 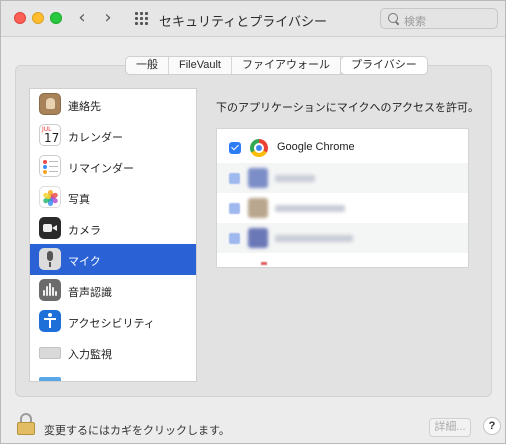 I want to click on lock-icon, so click(x=26, y=424).